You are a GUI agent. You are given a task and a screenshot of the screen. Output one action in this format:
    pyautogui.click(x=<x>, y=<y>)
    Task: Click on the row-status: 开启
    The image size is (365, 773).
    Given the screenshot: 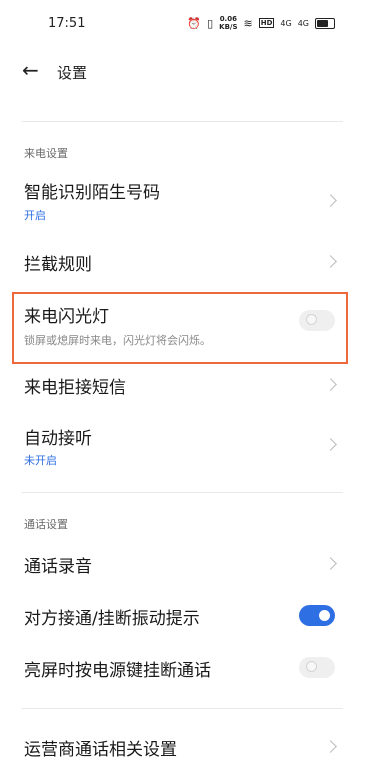 What is the action you would take?
    pyautogui.click(x=35, y=215)
    